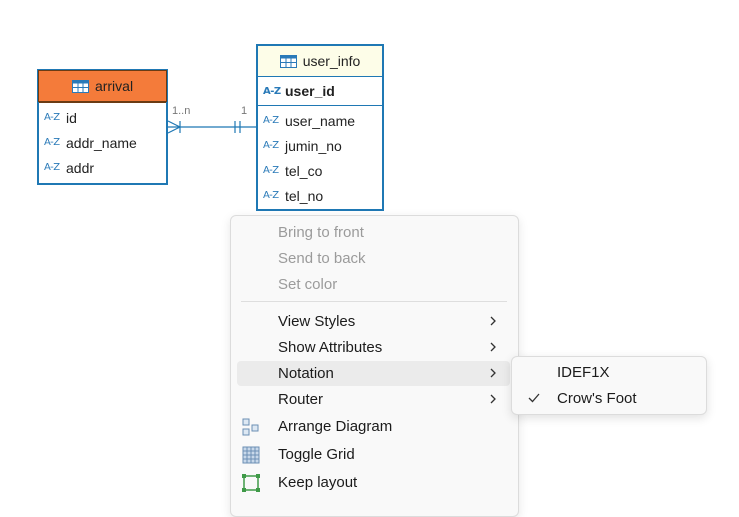 This screenshot has width=739, height=517. What do you see at coordinates (373, 258) in the screenshot?
I see `menu-item-send-to-back: Send to back` at bounding box center [373, 258].